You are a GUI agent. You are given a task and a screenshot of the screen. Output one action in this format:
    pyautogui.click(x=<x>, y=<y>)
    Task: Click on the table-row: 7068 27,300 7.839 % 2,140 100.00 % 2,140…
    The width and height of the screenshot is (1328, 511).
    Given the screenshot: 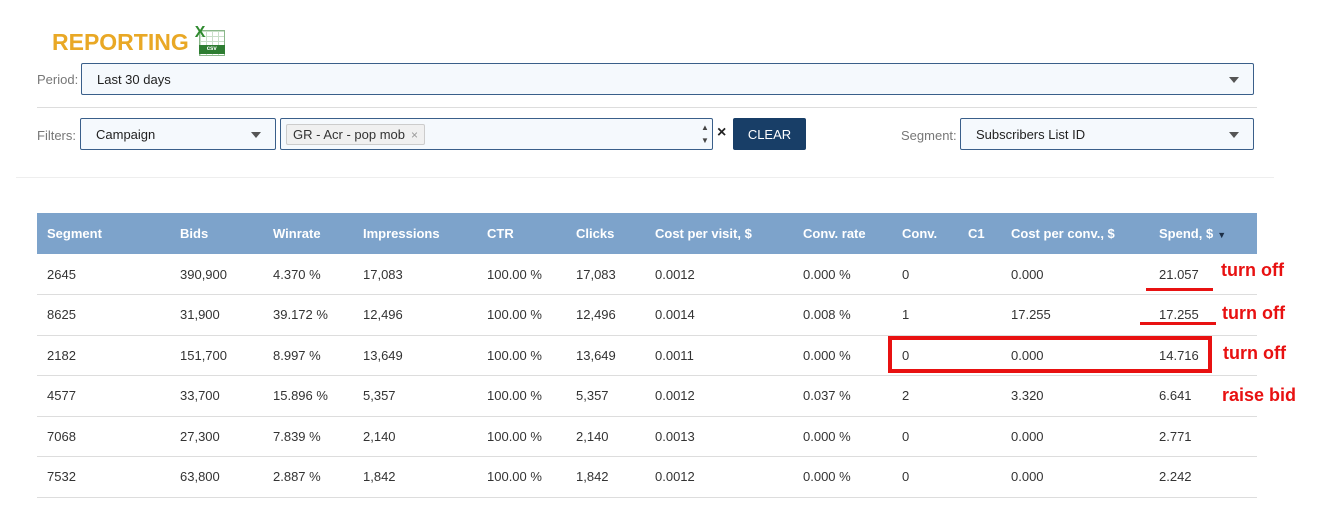 What is the action you would take?
    pyautogui.click(x=647, y=436)
    